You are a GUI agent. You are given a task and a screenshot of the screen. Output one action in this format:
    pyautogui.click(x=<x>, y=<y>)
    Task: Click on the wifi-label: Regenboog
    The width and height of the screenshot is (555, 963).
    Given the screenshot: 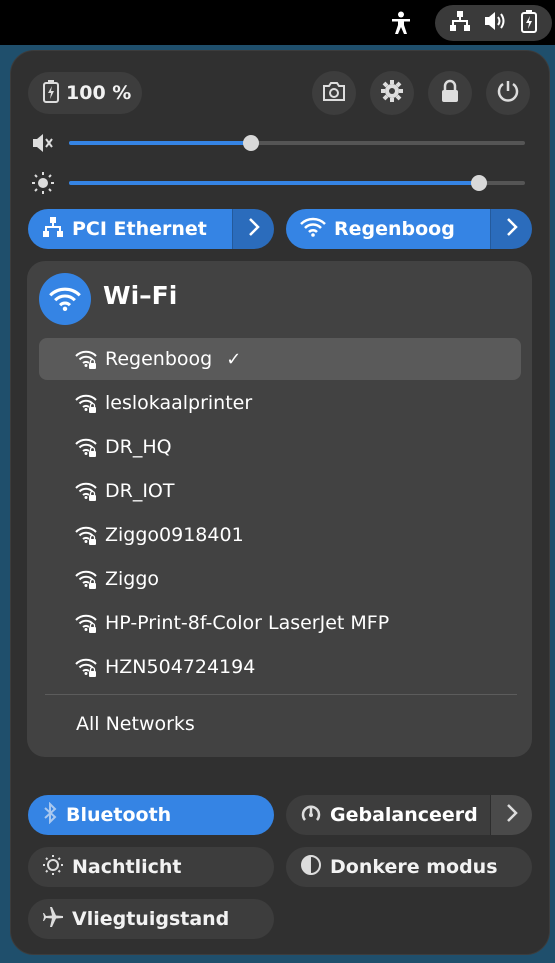 What is the action you would take?
    pyautogui.click(x=394, y=229)
    